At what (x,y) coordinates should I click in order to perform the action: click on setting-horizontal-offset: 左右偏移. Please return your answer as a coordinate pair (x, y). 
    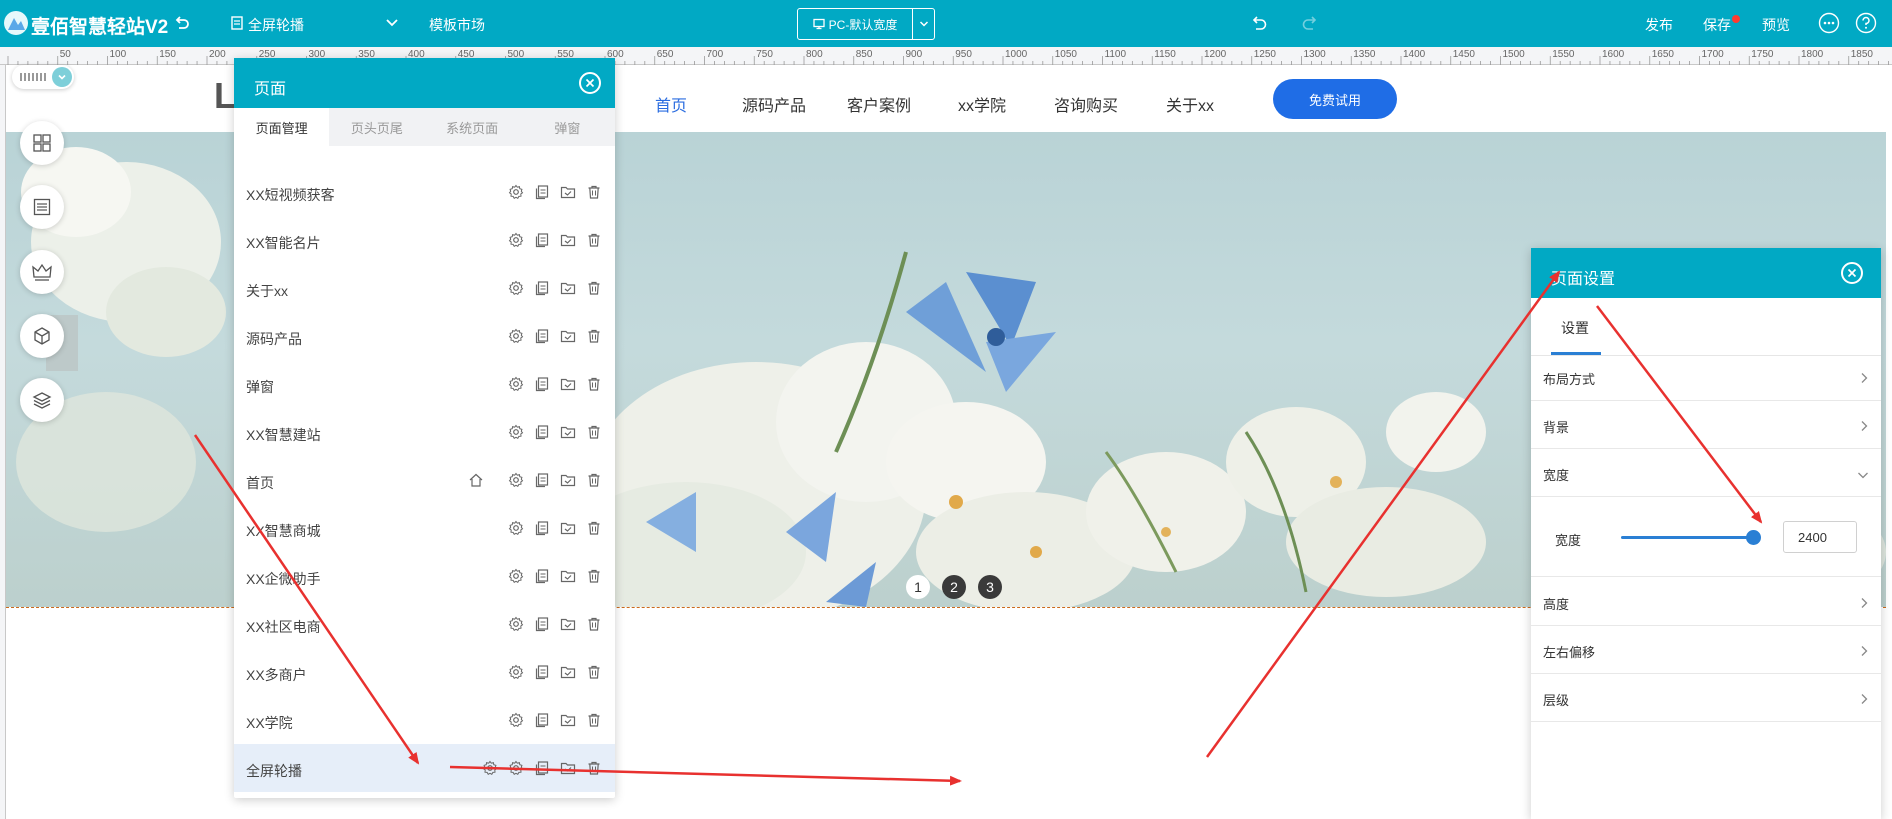
    Looking at the image, I should click on (1706, 650).